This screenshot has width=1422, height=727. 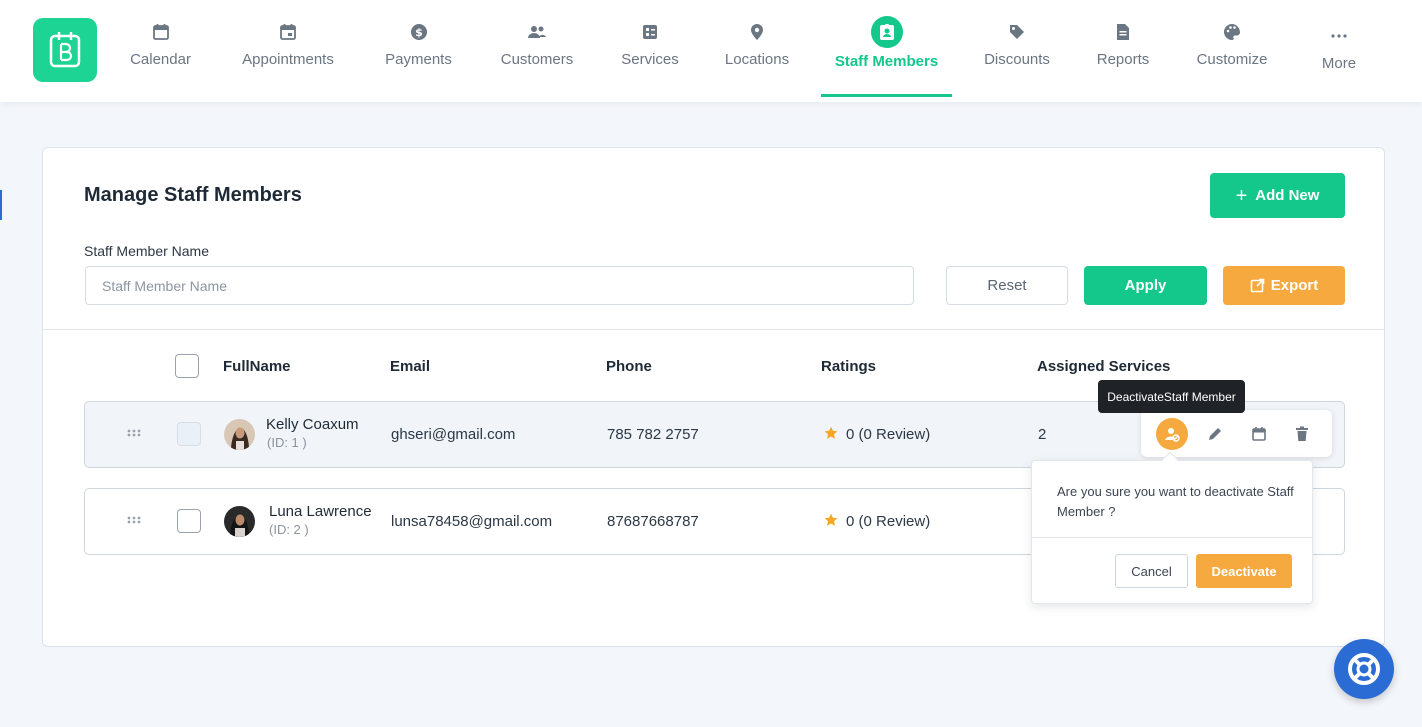 What do you see at coordinates (1339, 36) in the screenshot?
I see `more-dots-icon` at bounding box center [1339, 36].